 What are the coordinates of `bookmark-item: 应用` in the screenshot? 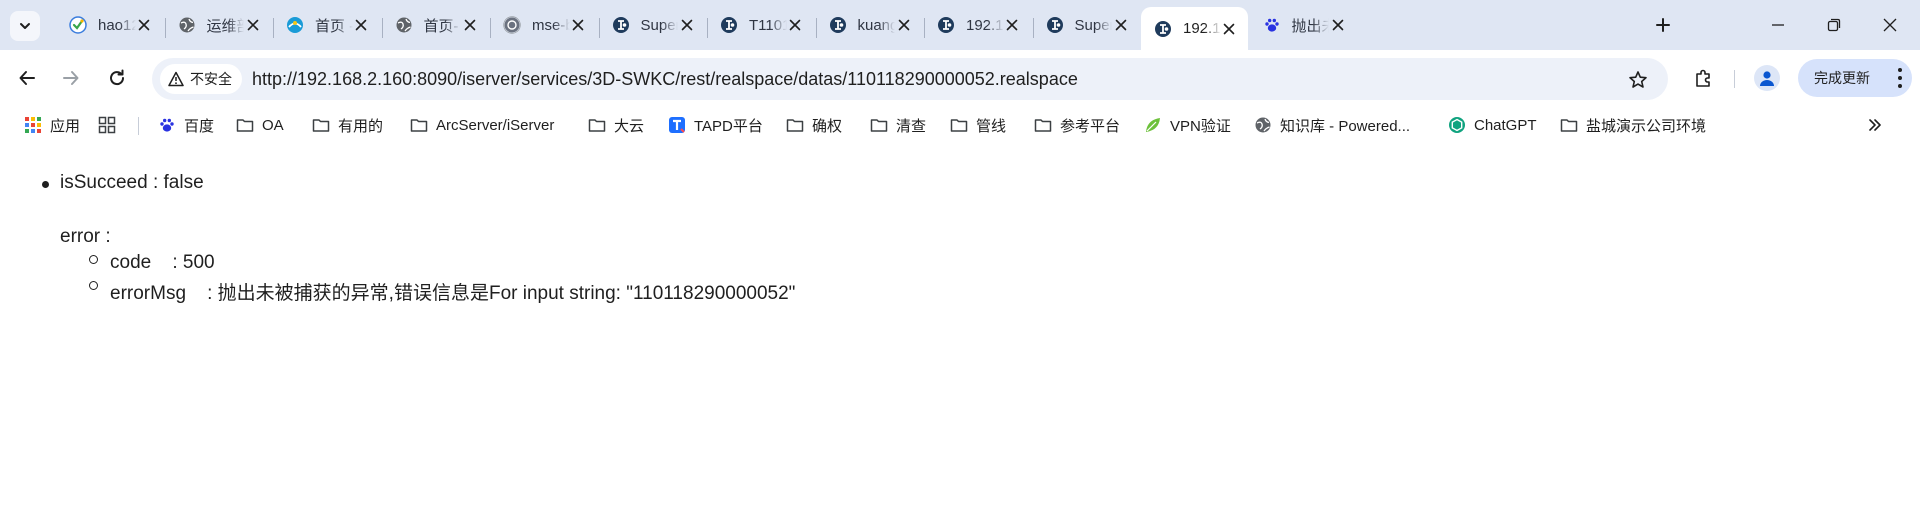 It's located at (52, 125).